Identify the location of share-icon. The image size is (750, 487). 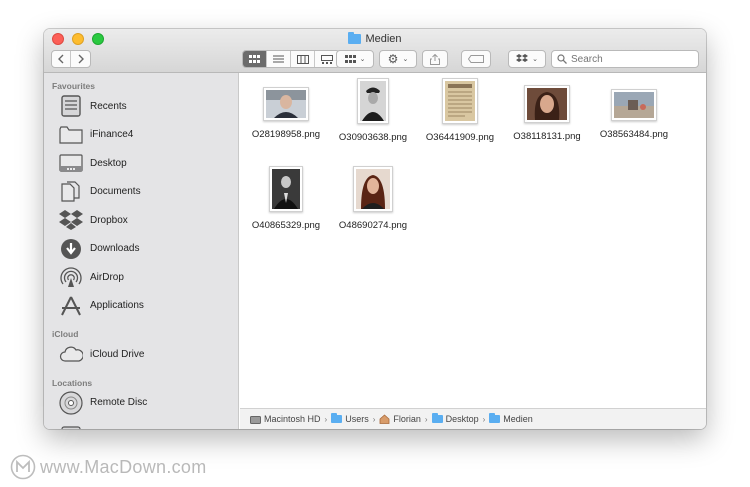
(435, 59).